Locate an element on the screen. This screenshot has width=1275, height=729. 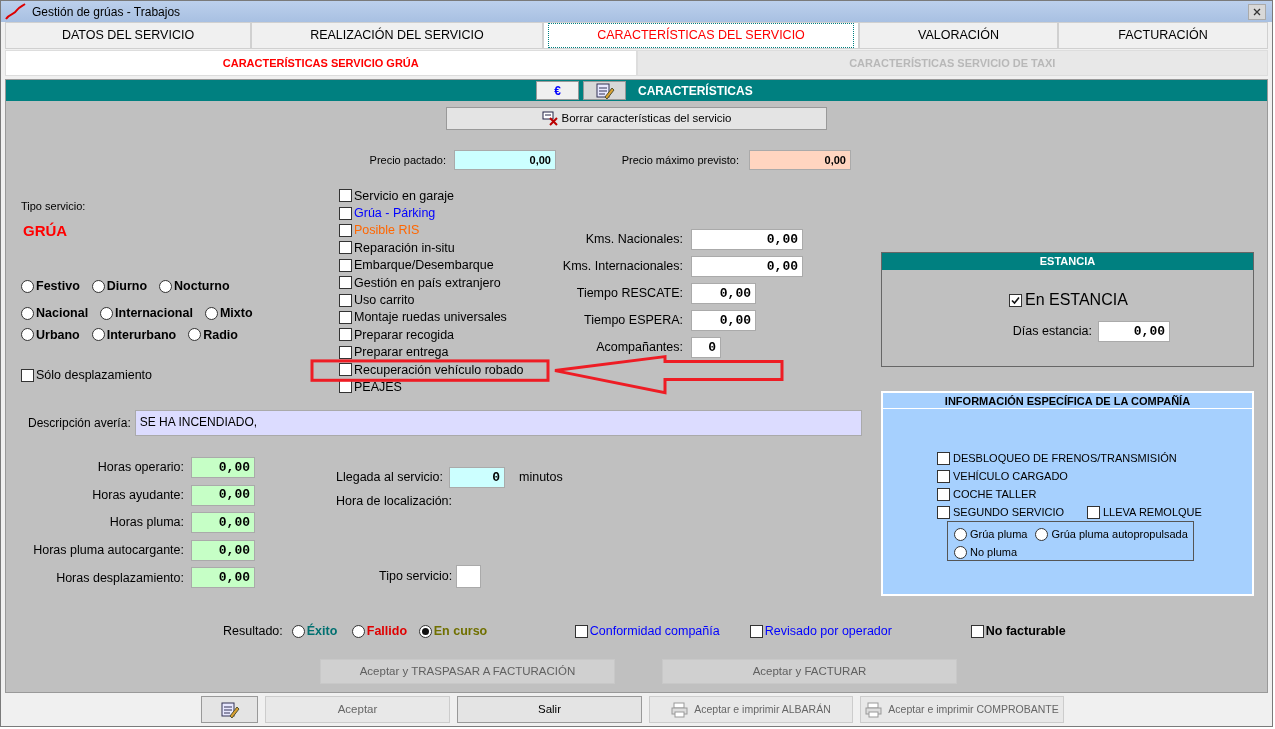
checkbox-label: Sólo desplazamiento is located at coordinates (94, 376).